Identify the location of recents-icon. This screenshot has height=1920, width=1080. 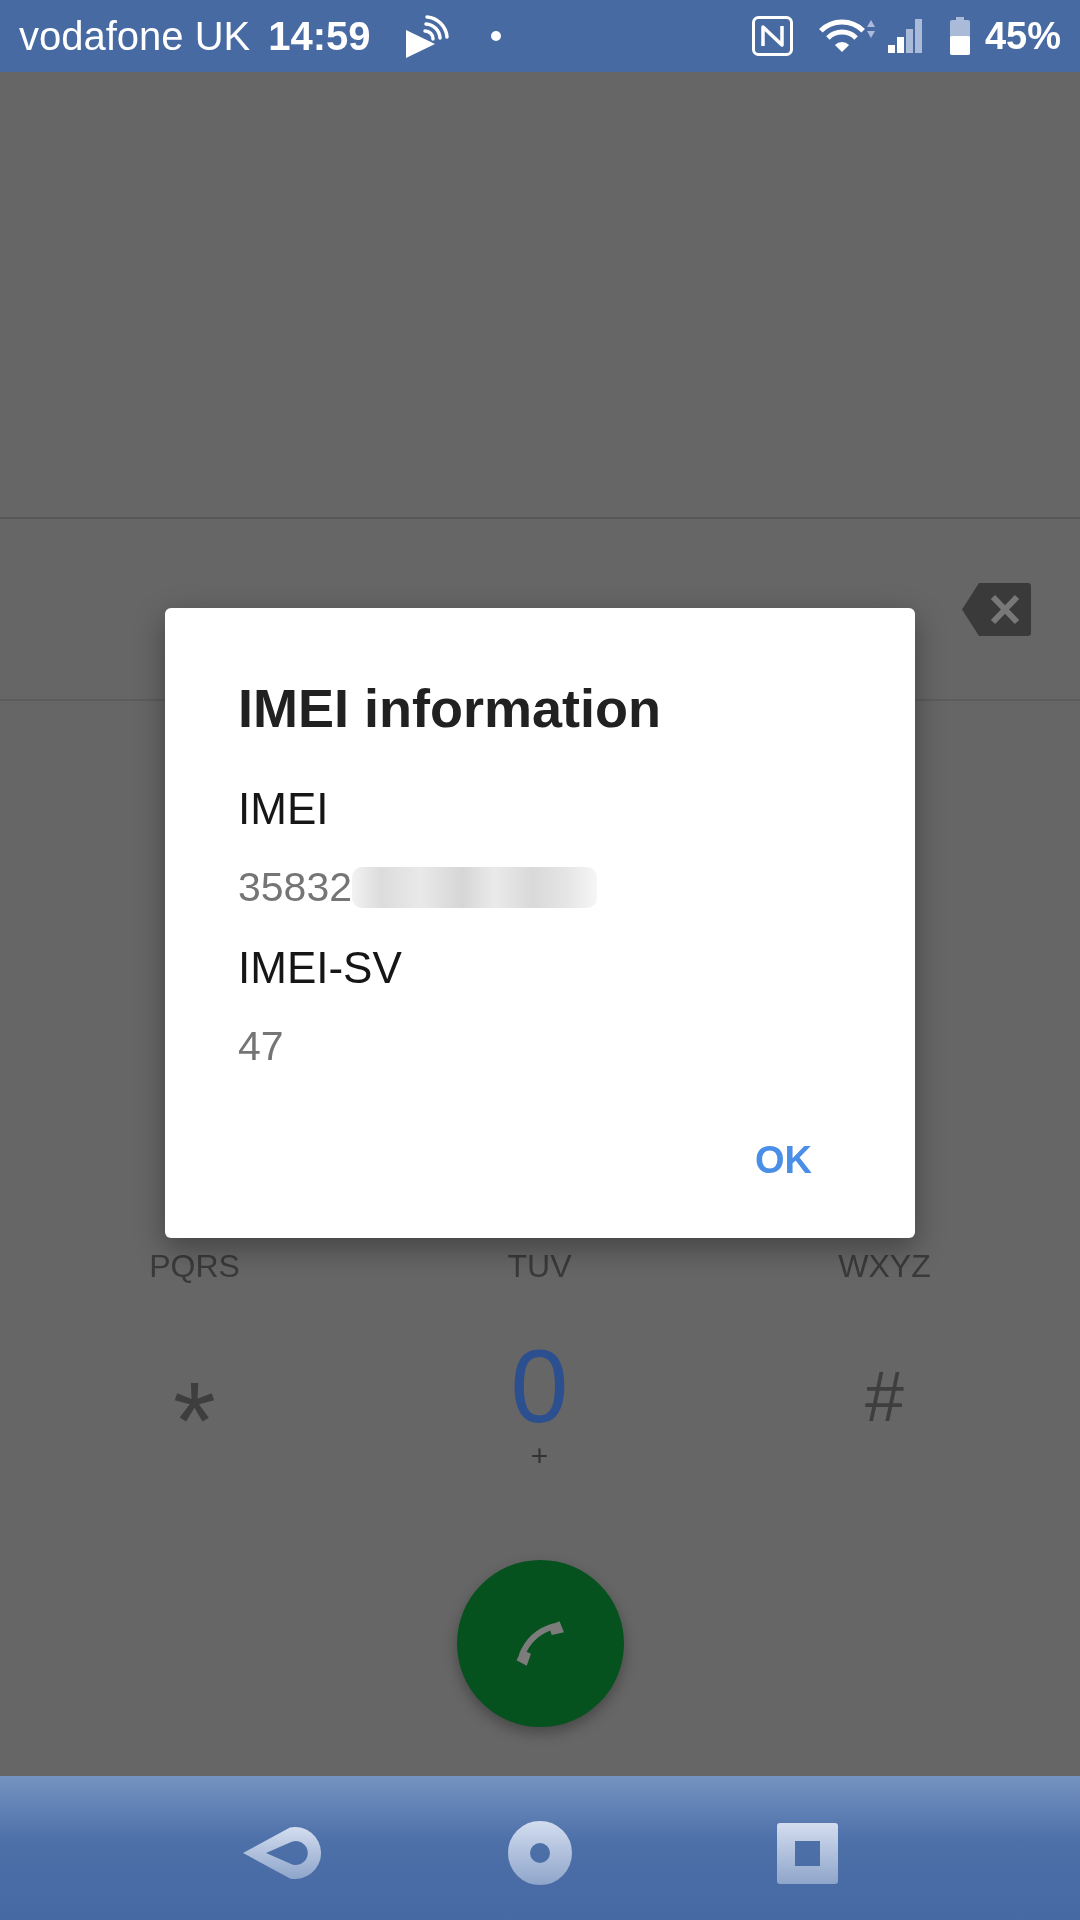
(807, 1853).